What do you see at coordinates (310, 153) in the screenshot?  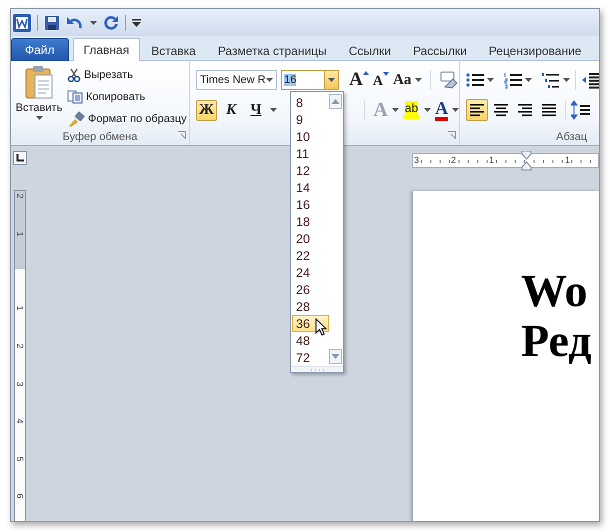 I see `size-option: 11` at bounding box center [310, 153].